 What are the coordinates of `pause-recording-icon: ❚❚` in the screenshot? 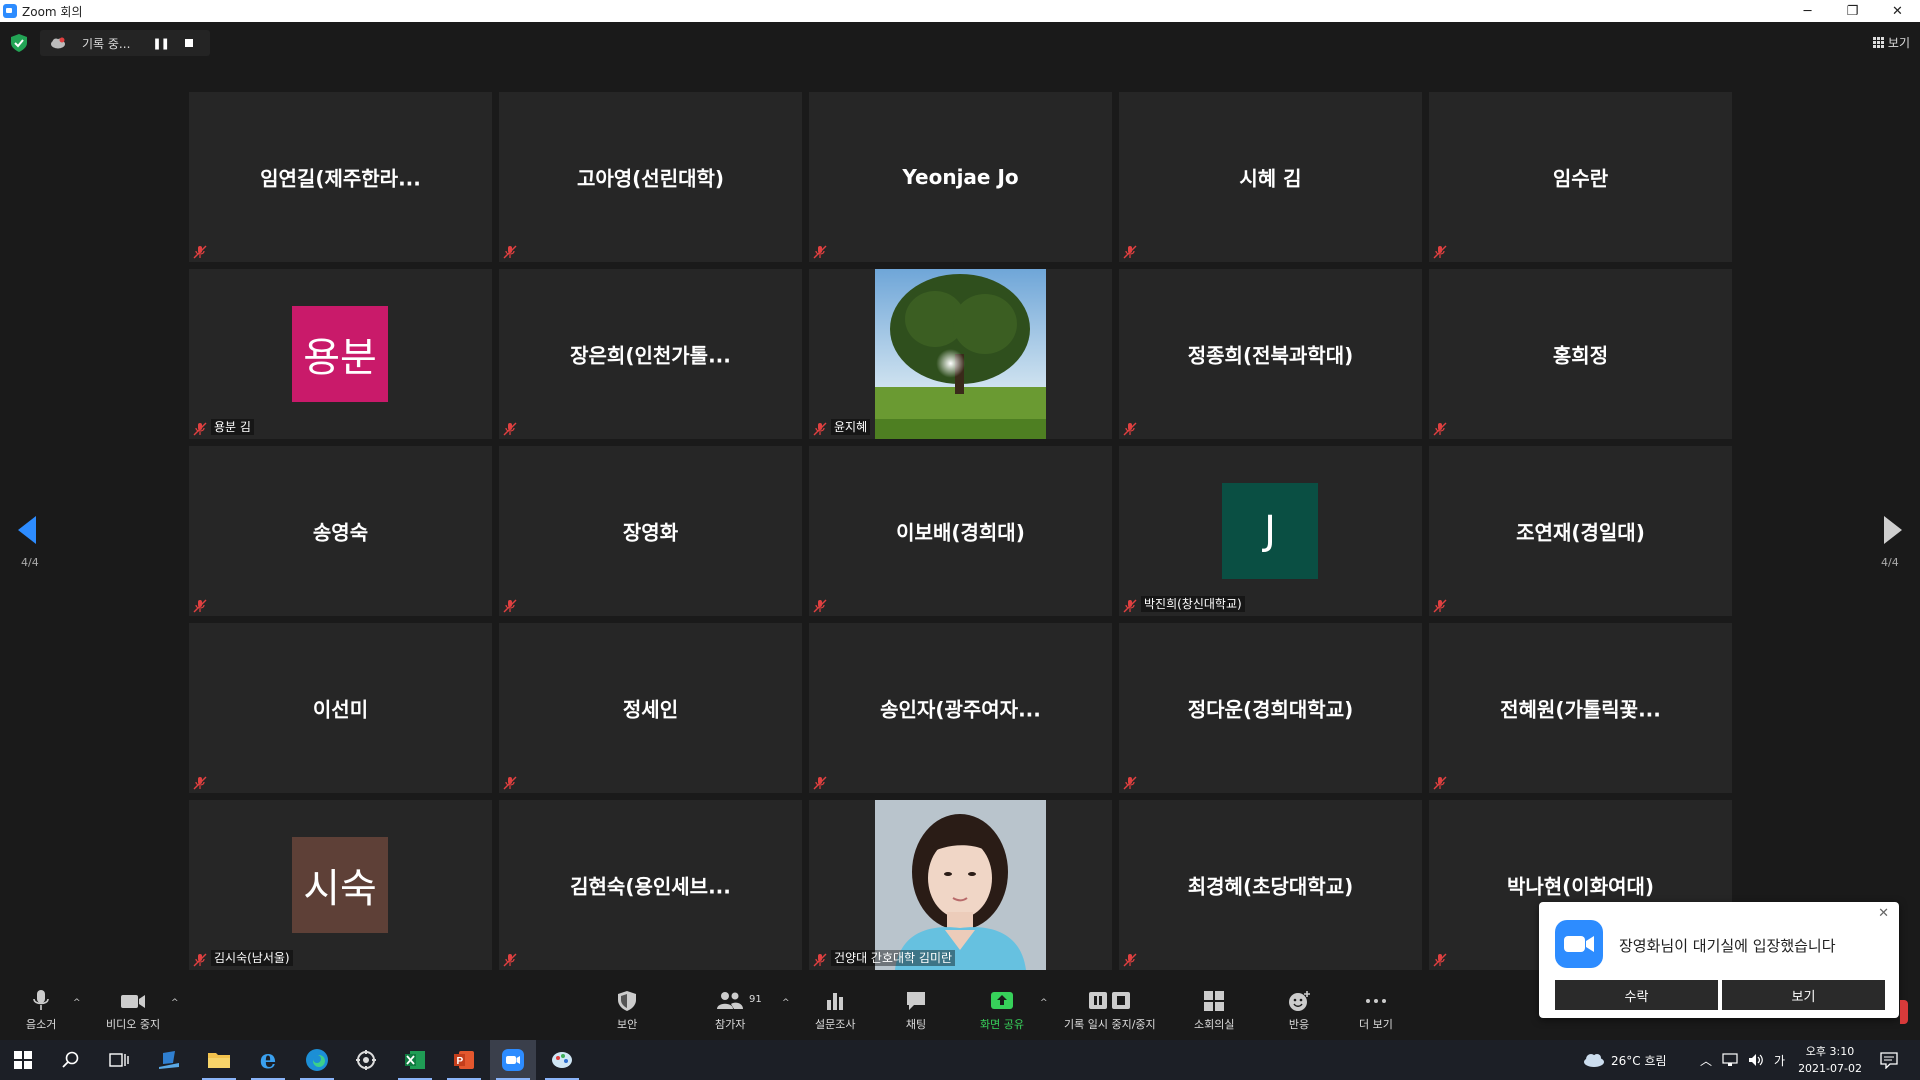 It's located at (160, 43).